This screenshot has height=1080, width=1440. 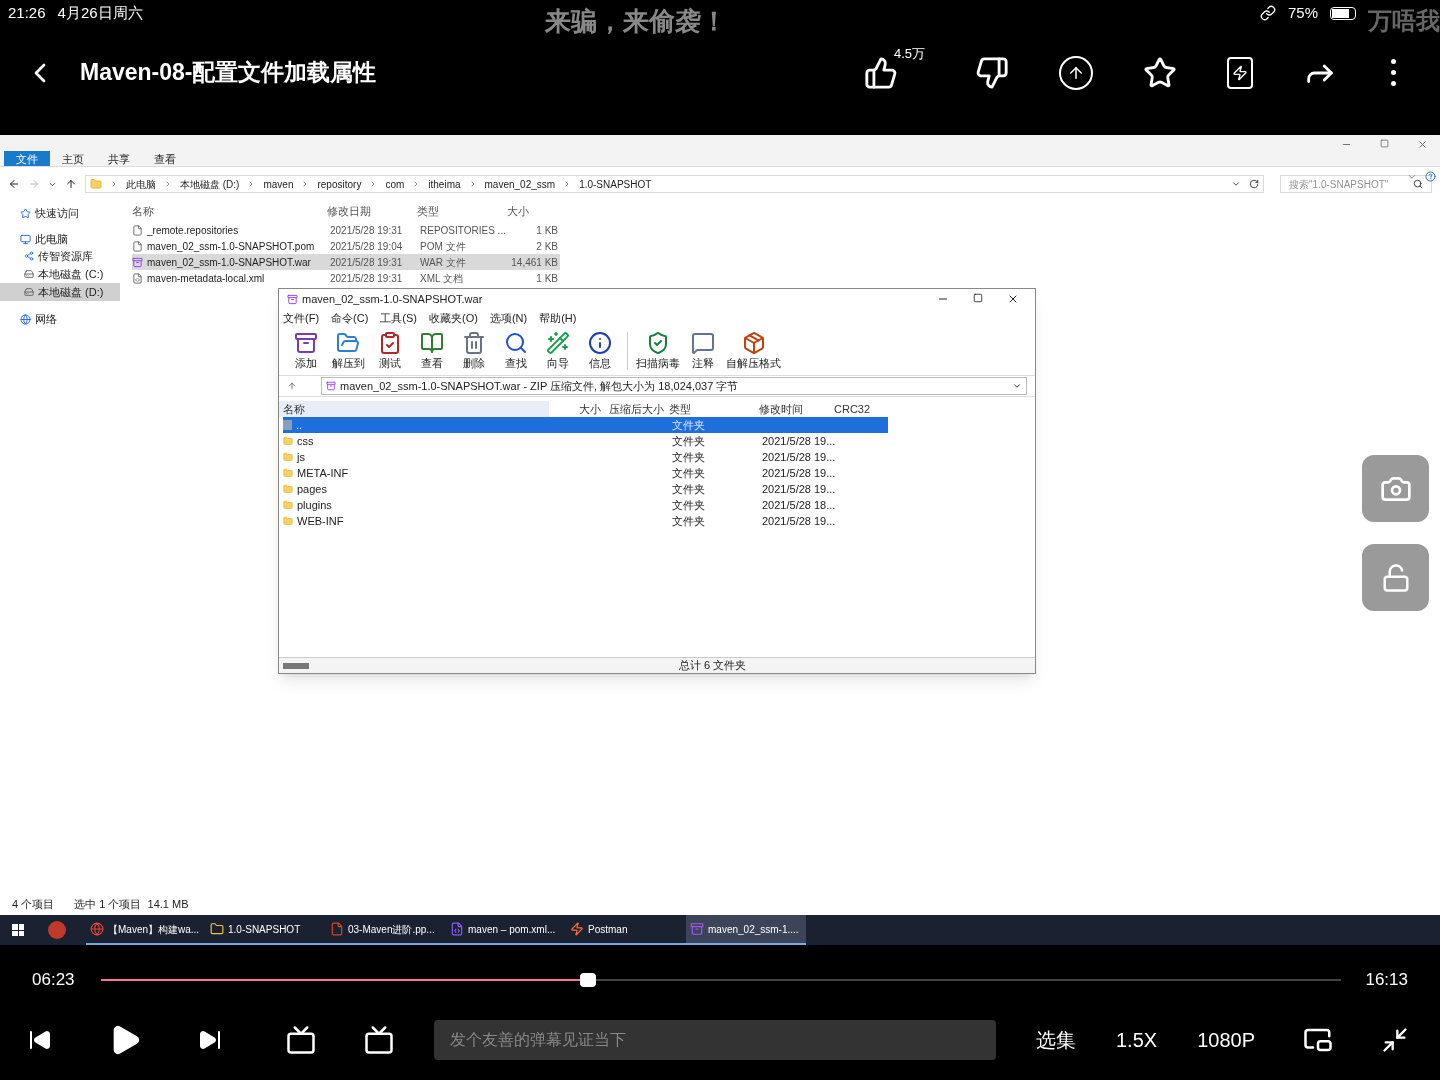 What do you see at coordinates (60, 292) in the screenshot?
I see `sidebar-item: 本地磁盘 (D:)` at bounding box center [60, 292].